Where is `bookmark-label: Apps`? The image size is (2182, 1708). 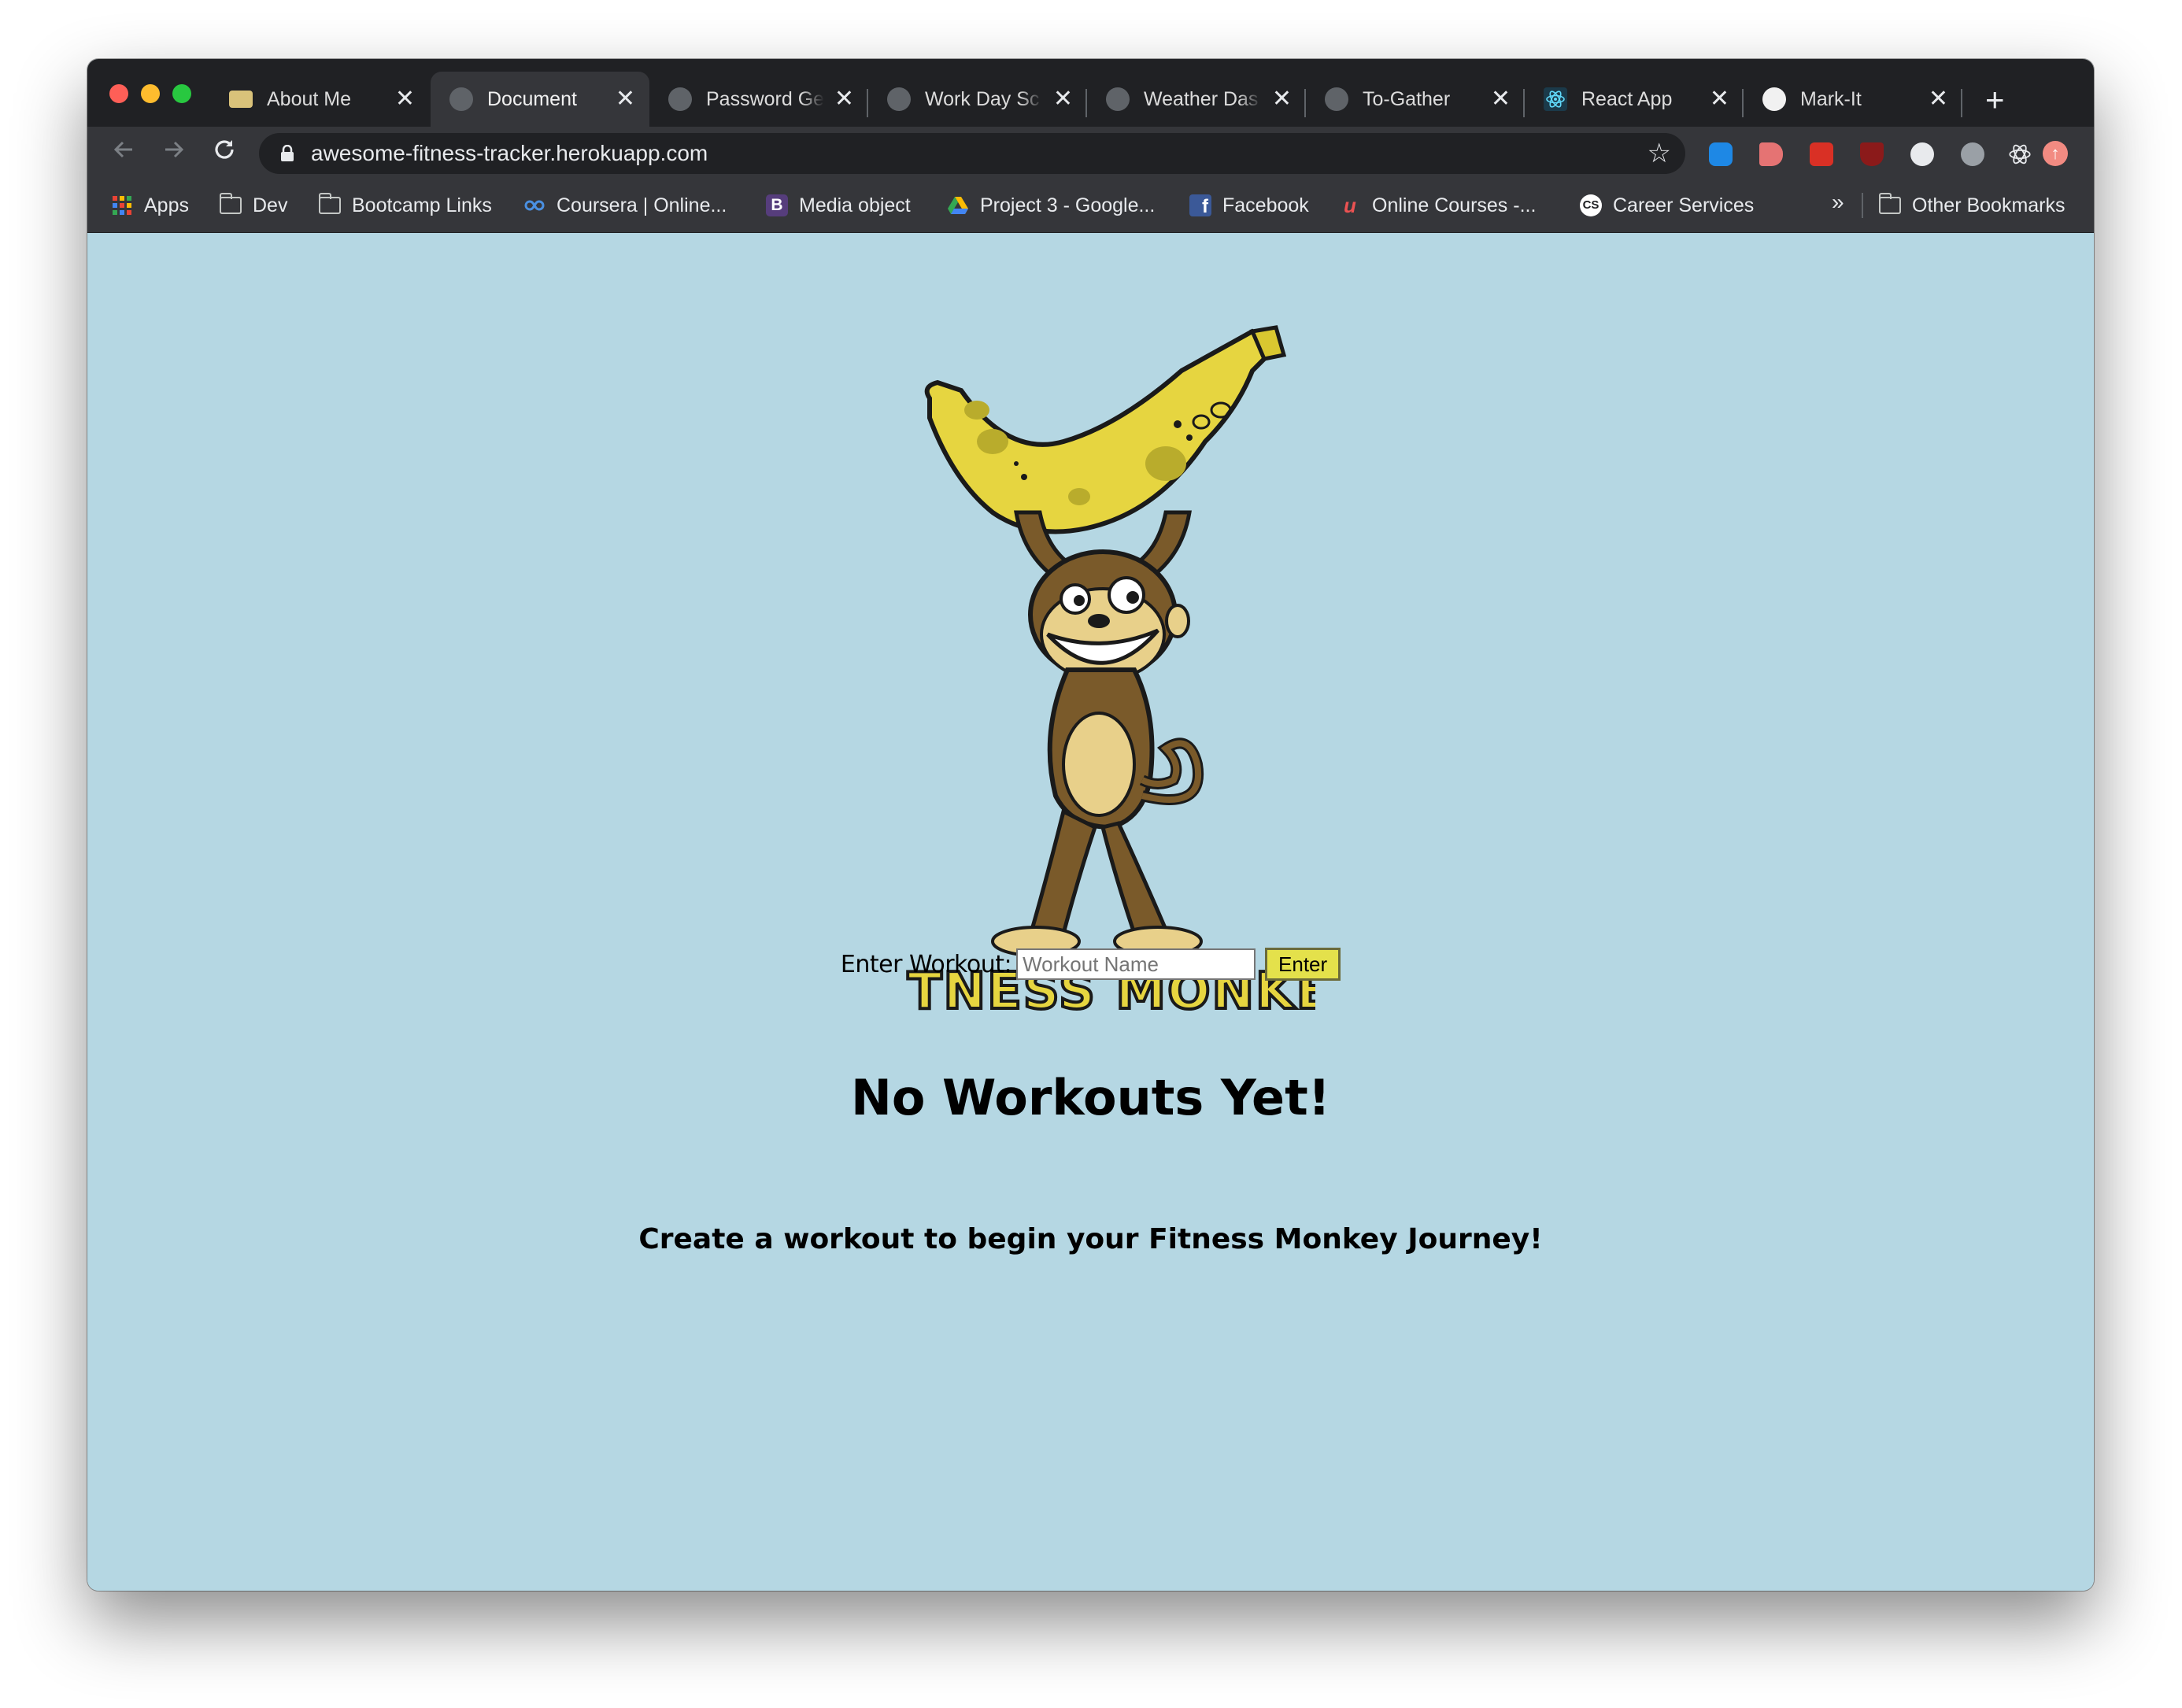
bookmark-label: Apps is located at coordinates (166, 205).